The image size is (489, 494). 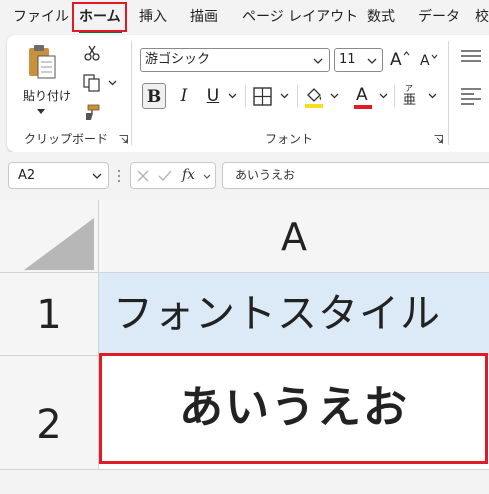 What do you see at coordinates (119, 176) in the screenshot?
I see `formula-bar-grip-icon` at bounding box center [119, 176].